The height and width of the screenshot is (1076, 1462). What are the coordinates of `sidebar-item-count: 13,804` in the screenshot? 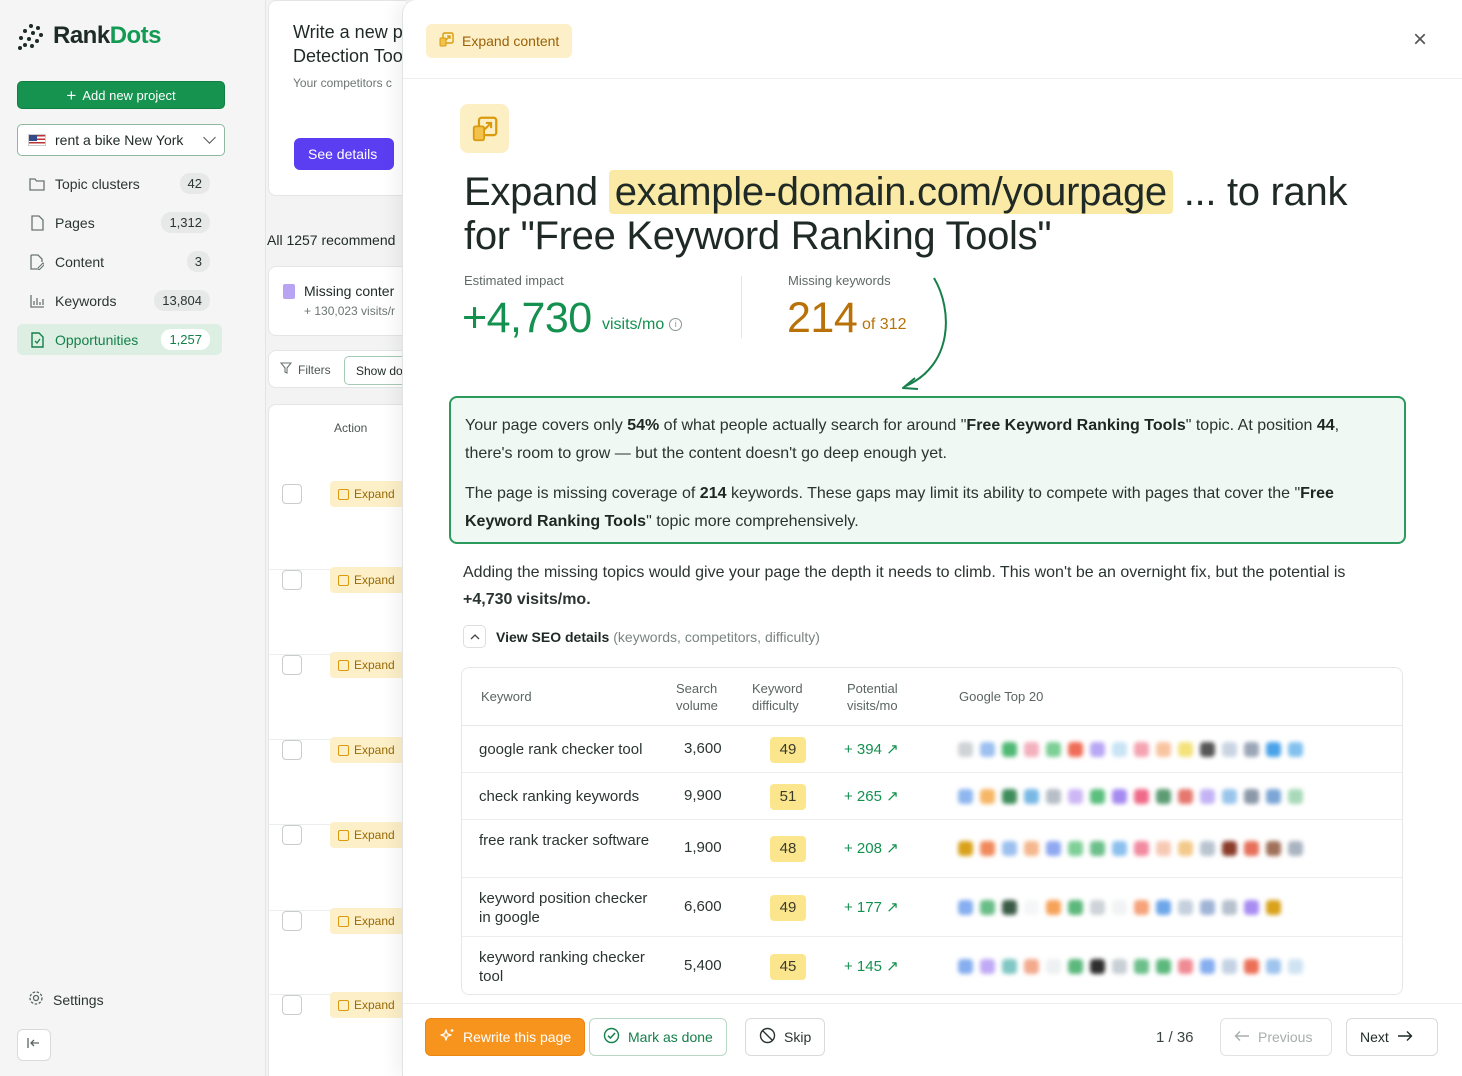 It's located at (182, 300).